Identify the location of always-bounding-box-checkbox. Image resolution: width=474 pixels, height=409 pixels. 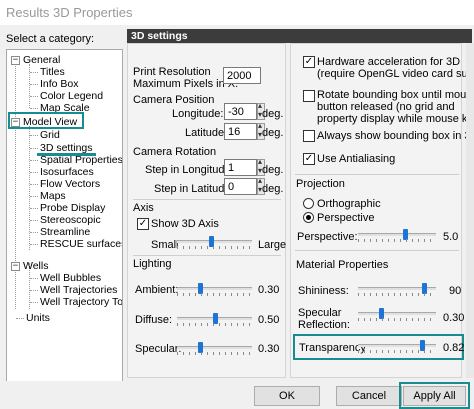
(309, 136).